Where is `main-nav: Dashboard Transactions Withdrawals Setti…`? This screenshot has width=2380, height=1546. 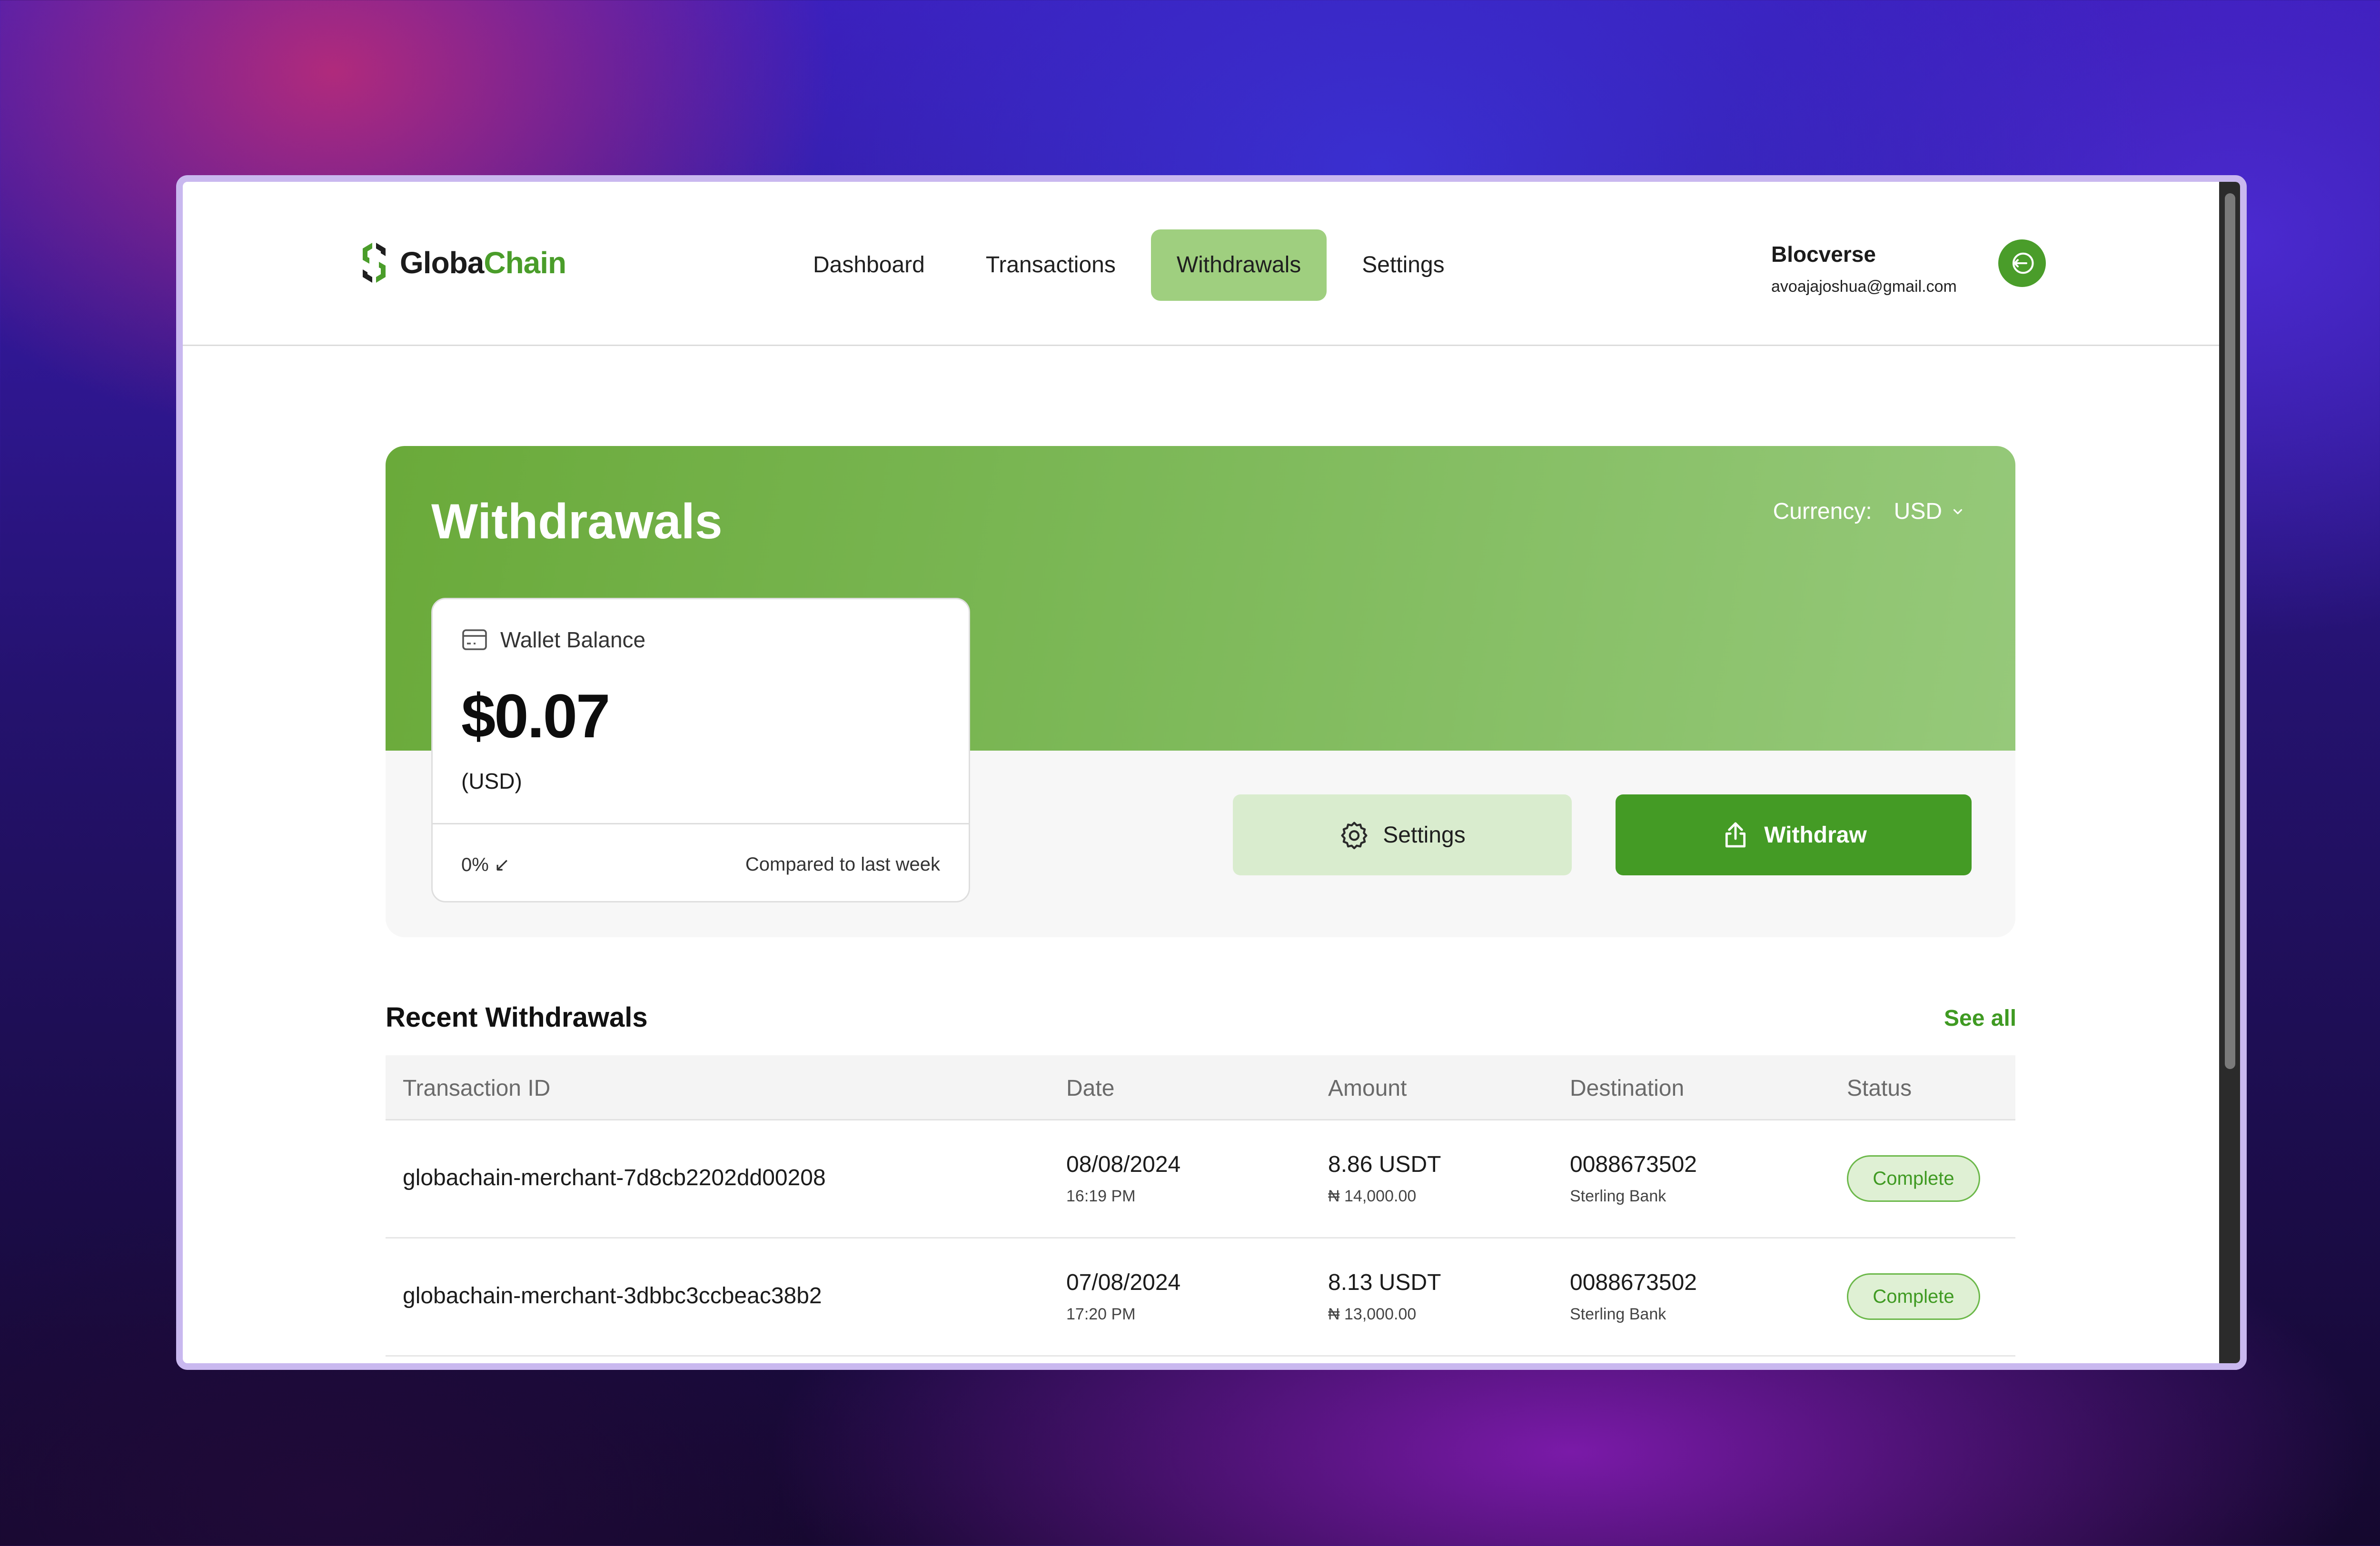
main-nav: Dashboard Transactions Withdrawals Setti… is located at coordinates (1133, 265).